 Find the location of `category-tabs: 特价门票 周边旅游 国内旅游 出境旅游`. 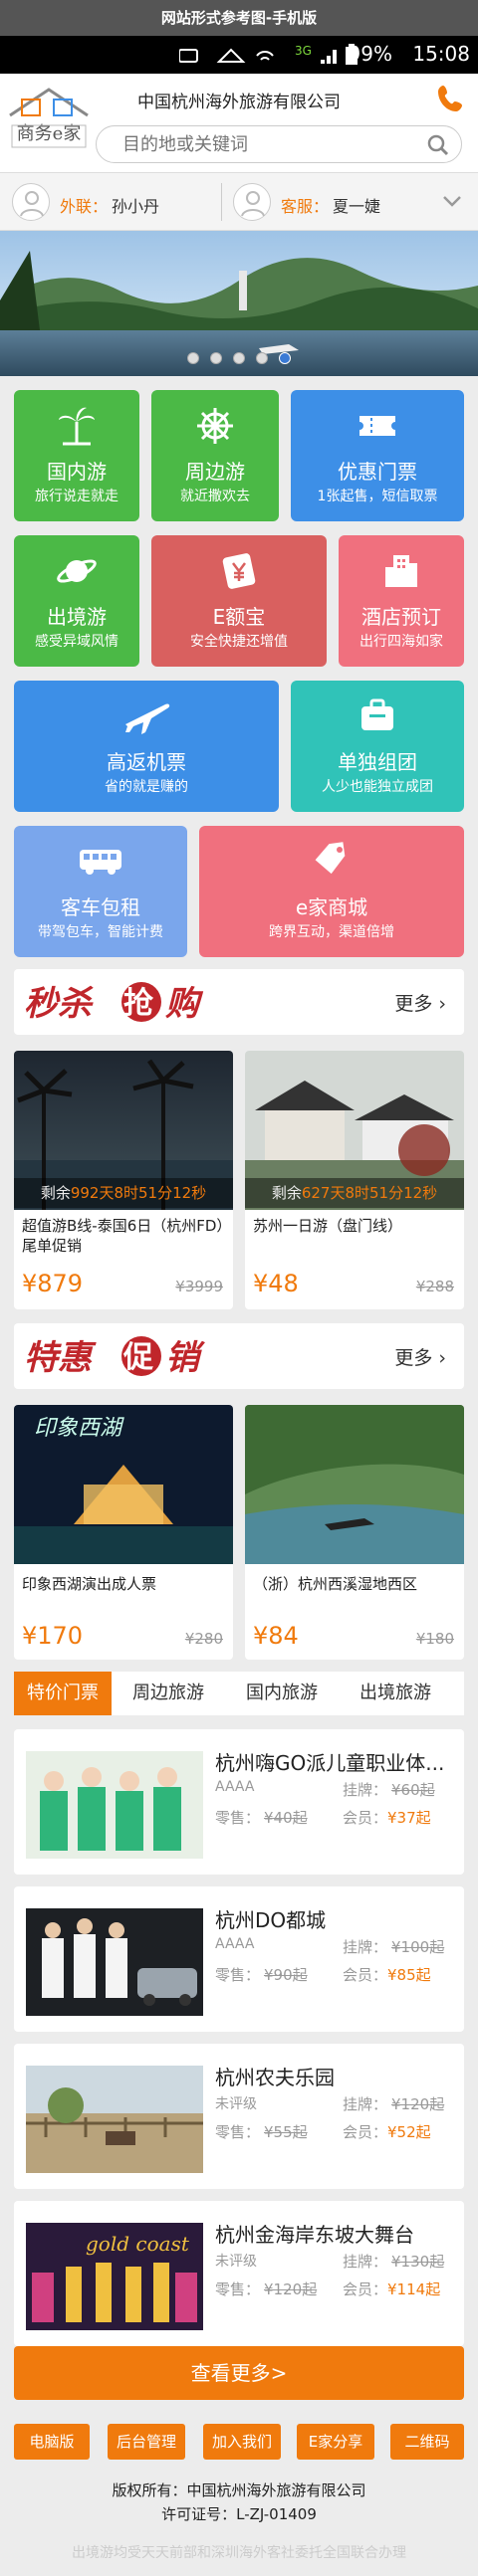

category-tabs: 特价门票 周边旅游 国内旅游 出境旅游 is located at coordinates (239, 1693).